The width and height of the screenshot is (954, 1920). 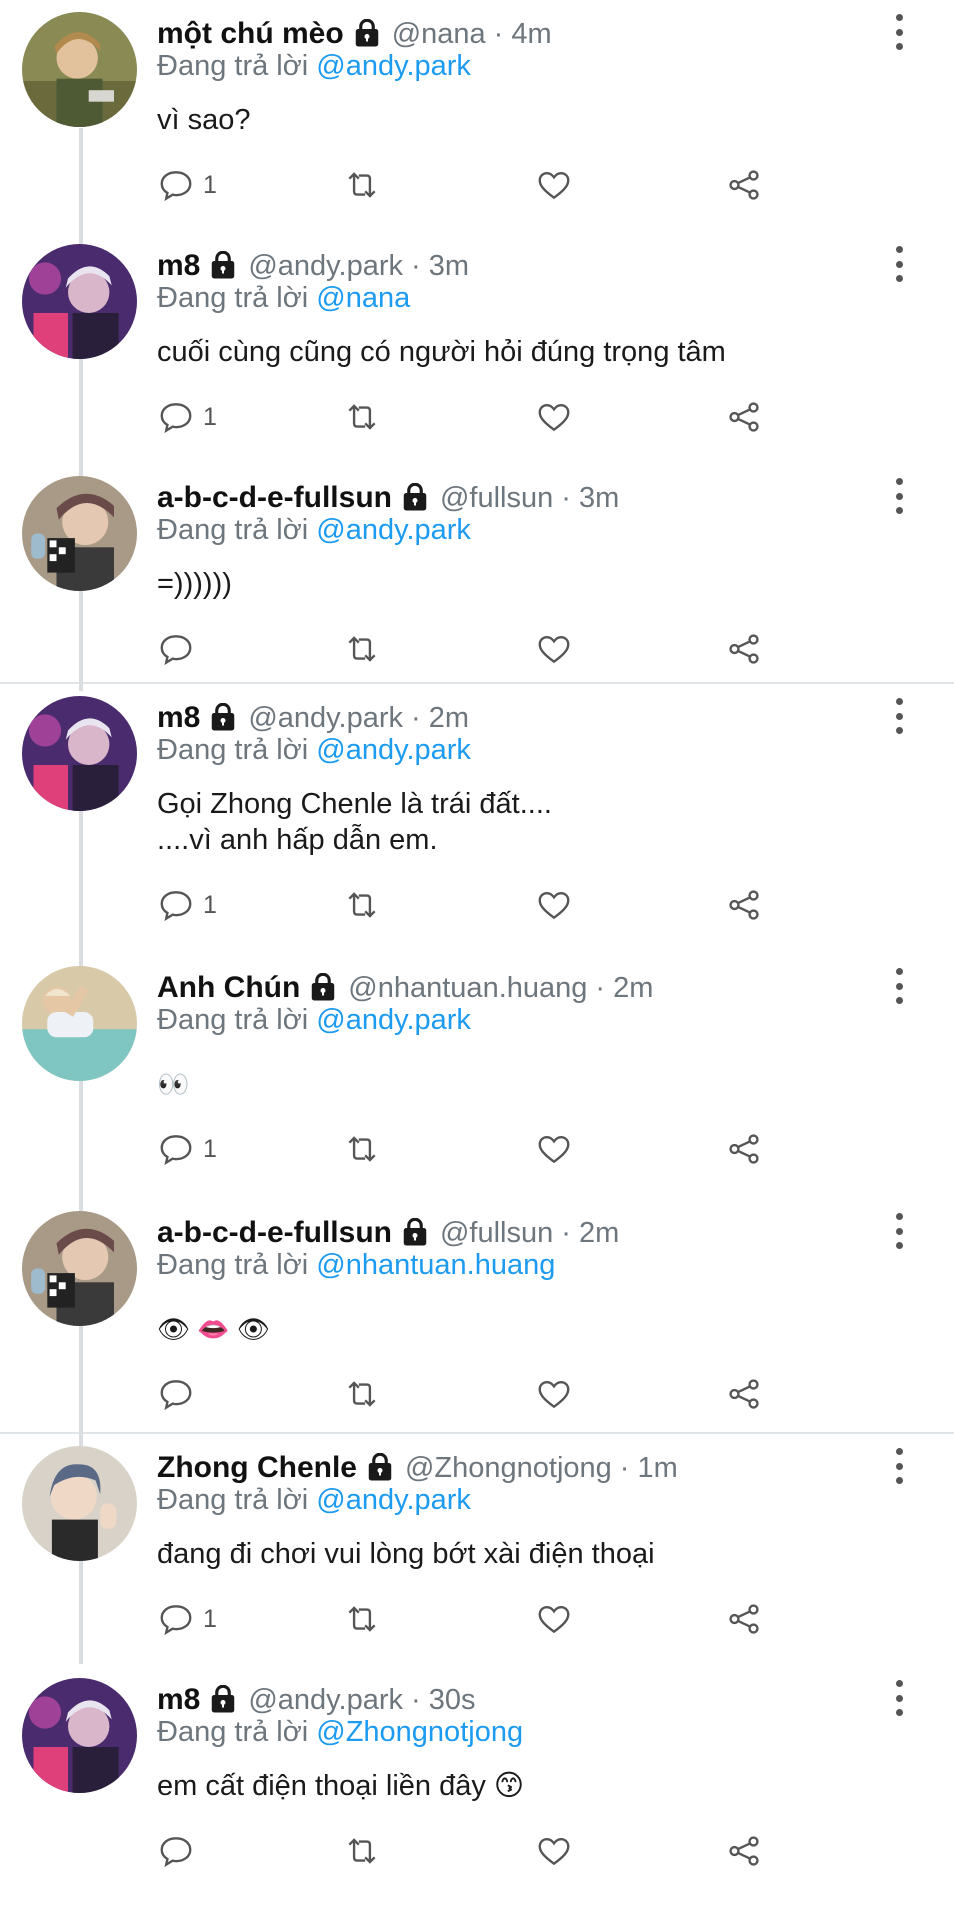 I want to click on mention-link: @Zhongnotjong, so click(x=419, y=1732).